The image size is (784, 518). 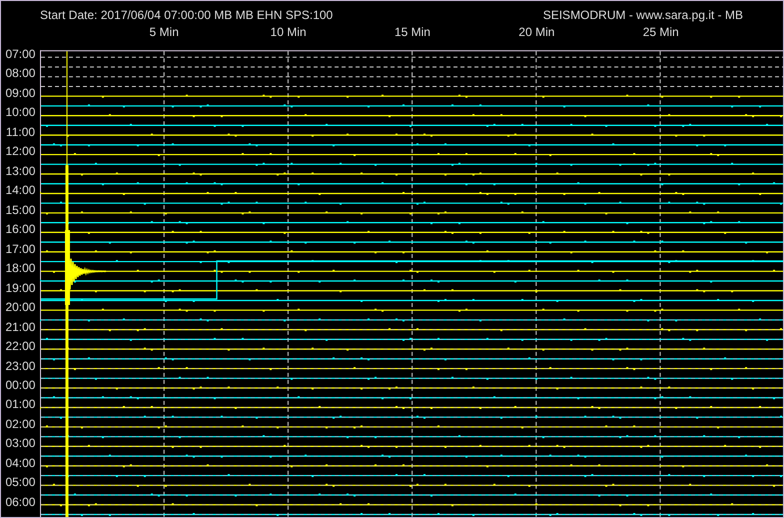 I want to click on hour-label: 05:00, so click(x=20, y=483).